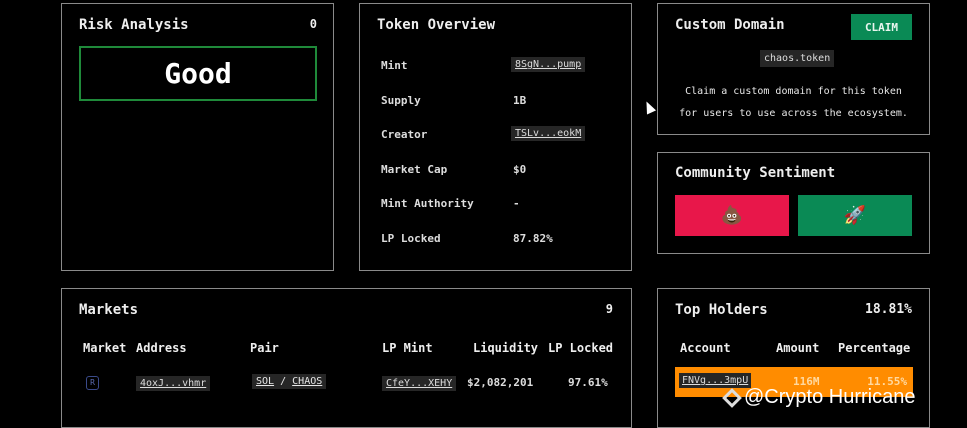 This screenshot has height=428, width=967. What do you see at coordinates (609, 309) in the screenshot?
I see `markets-count: 9` at bounding box center [609, 309].